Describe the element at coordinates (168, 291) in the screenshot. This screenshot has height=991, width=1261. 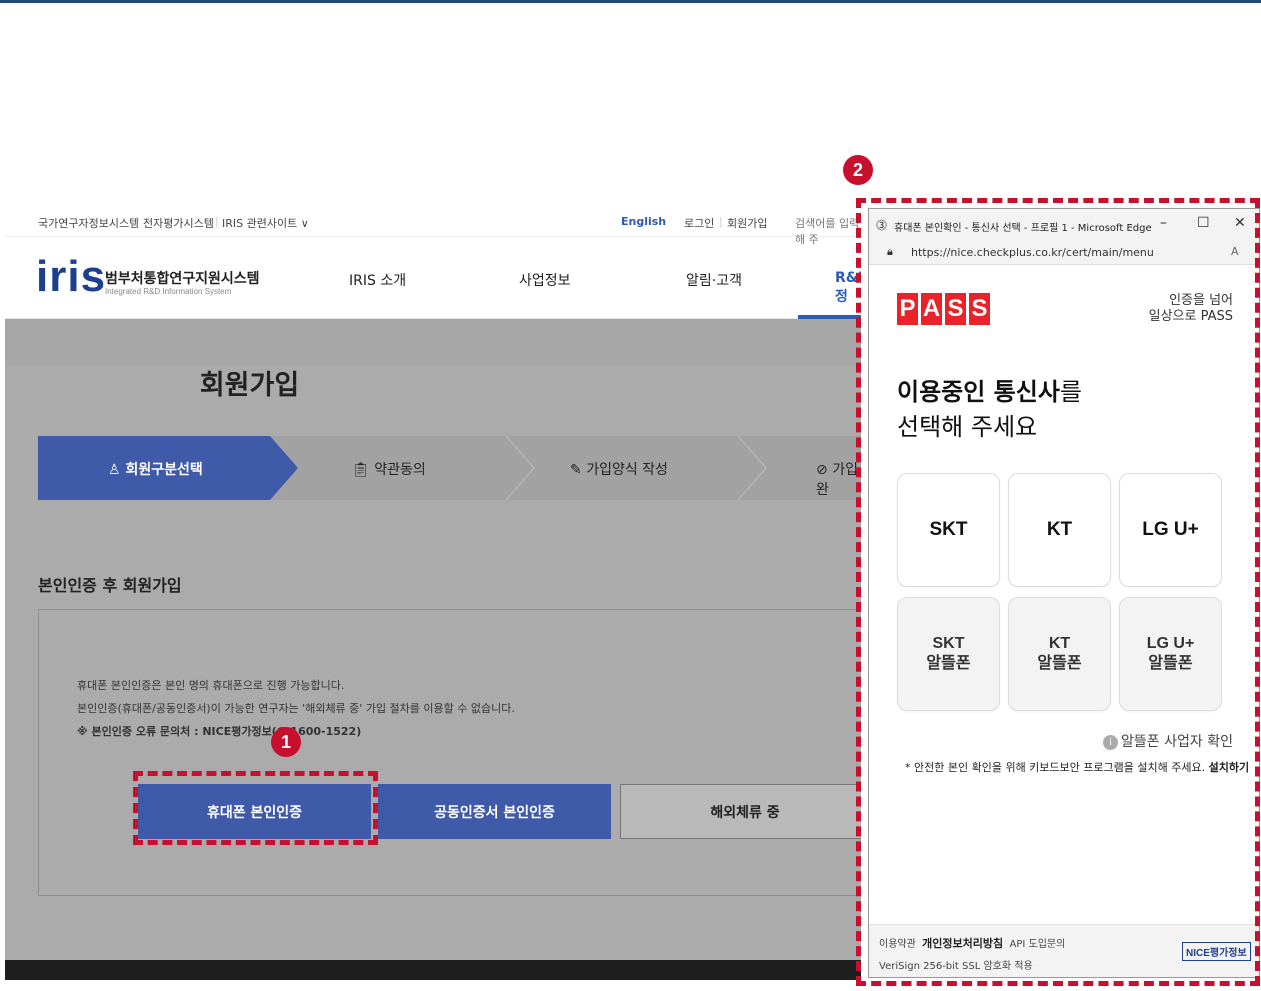
I see `logo-subtitle: Integrated R&D Information System` at that location.